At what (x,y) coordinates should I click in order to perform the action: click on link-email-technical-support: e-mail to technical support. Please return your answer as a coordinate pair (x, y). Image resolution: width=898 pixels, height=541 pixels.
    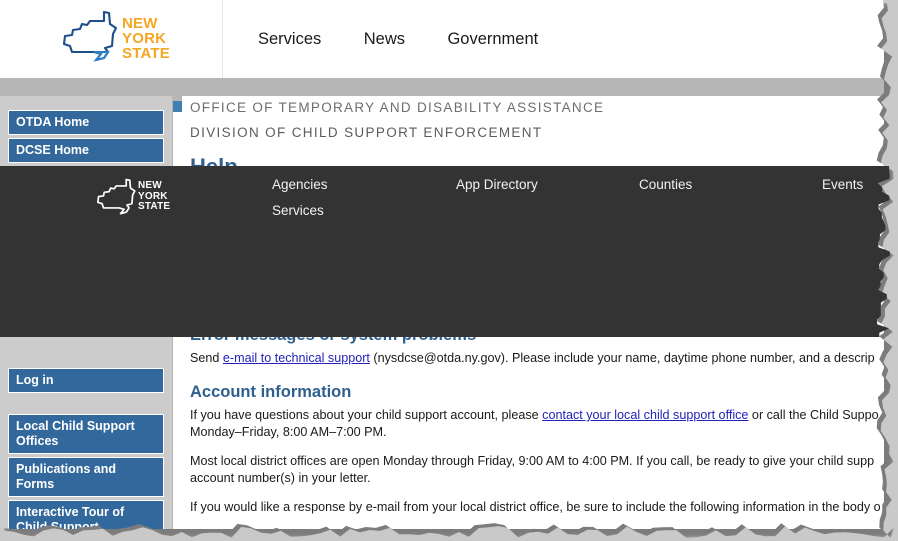
    Looking at the image, I should click on (296, 358).